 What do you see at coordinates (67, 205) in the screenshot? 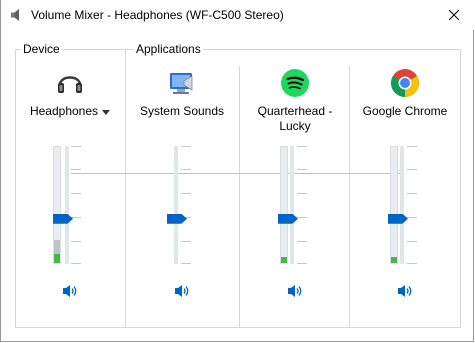
I see `device-slider-track` at bounding box center [67, 205].